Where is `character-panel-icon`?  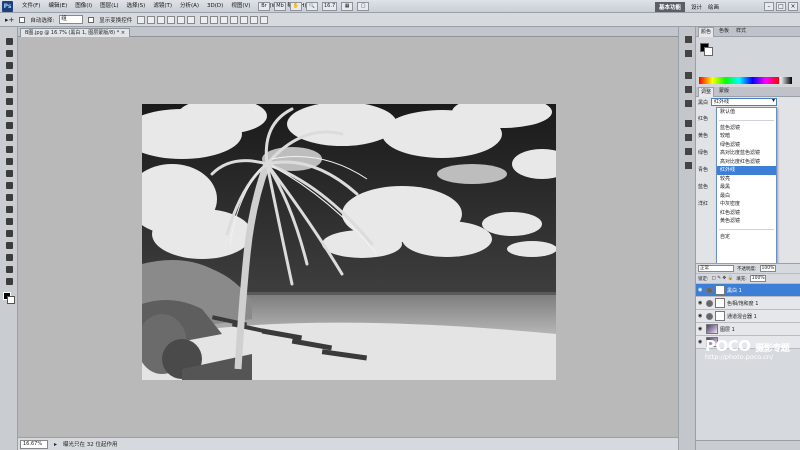
character-panel-icon is located at coordinates (688, 124).